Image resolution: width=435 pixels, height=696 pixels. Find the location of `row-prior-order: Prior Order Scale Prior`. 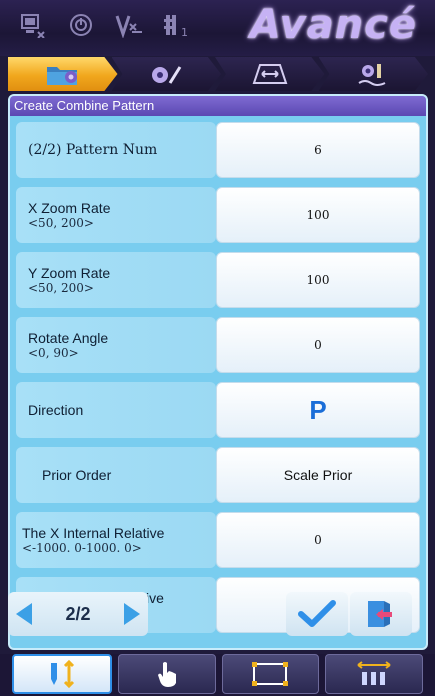

row-prior-order: Prior Order Scale Prior is located at coordinates (218, 475).